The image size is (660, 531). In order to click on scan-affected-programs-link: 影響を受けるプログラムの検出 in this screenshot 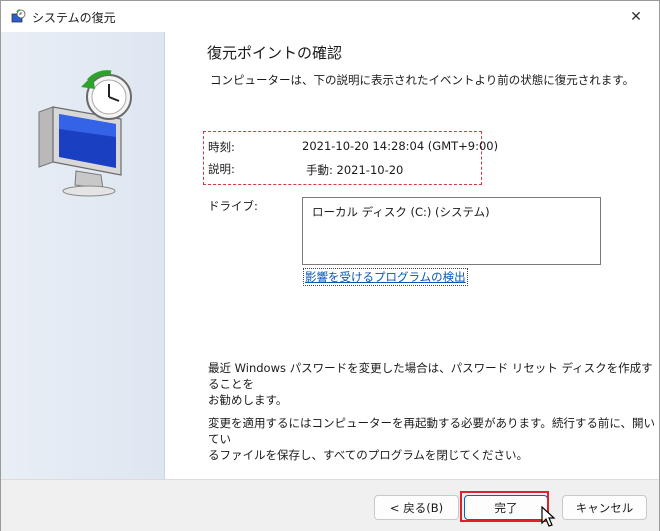, I will do `click(385, 277)`.